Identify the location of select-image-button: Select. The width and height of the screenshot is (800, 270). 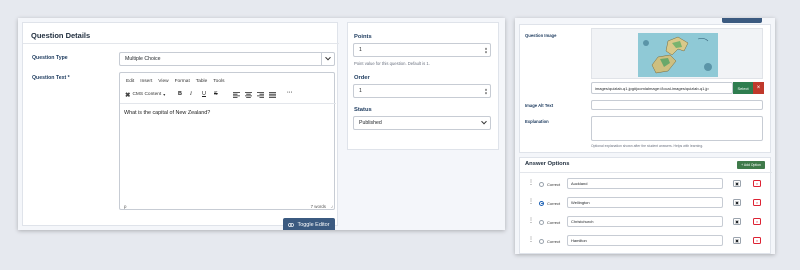
(743, 88).